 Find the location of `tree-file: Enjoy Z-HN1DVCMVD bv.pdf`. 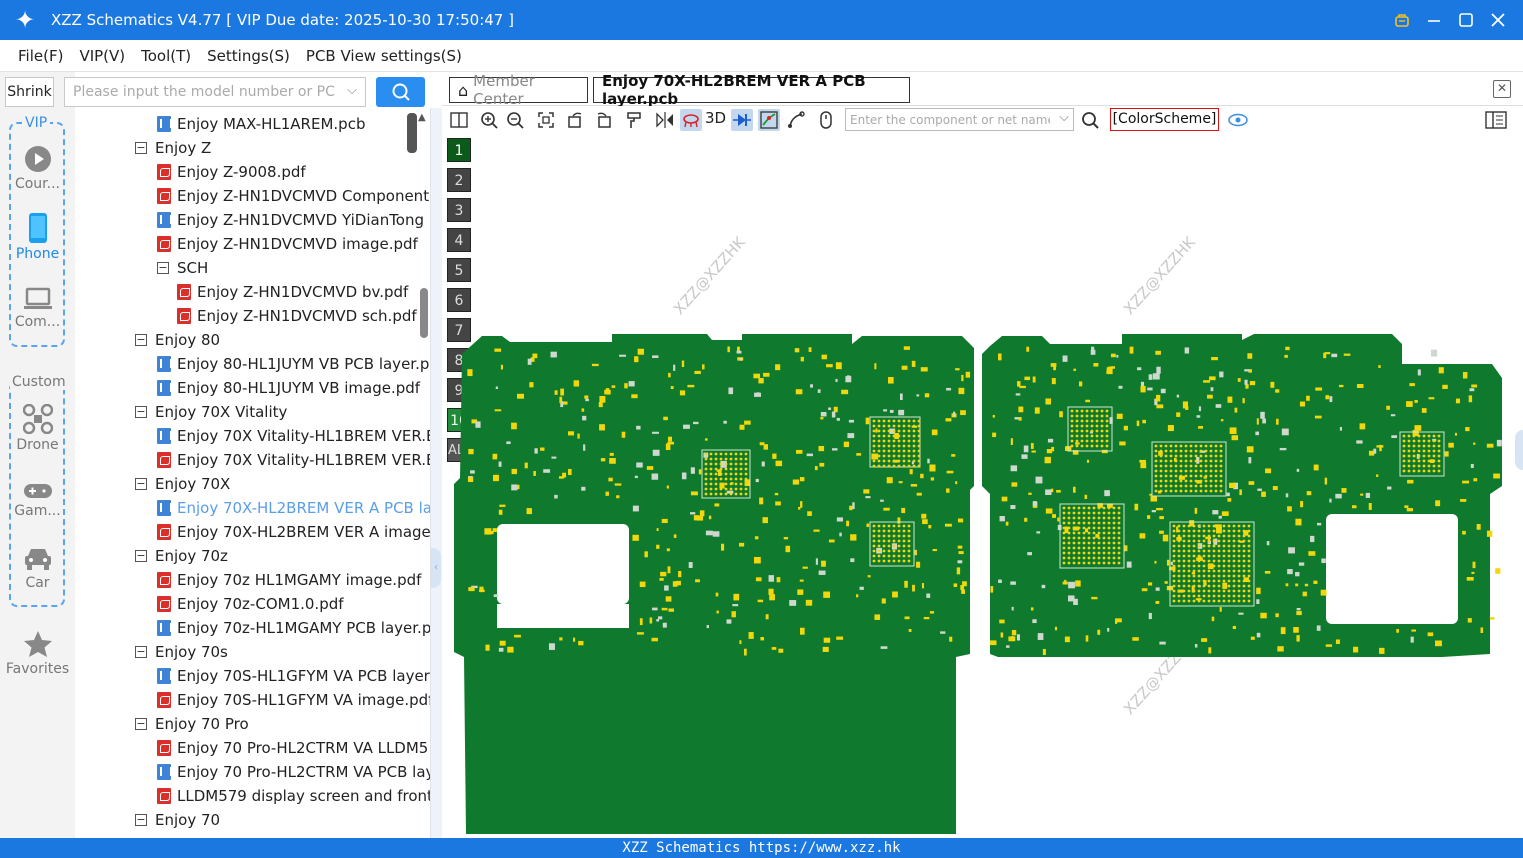

tree-file: Enjoy Z-HN1DVCMVD bv.pdf is located at coordinates (292, 292).